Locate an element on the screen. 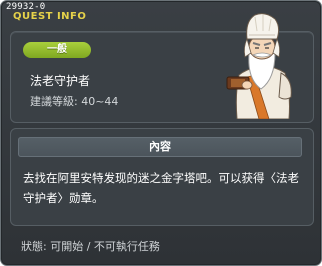 The height and width of the screenshot is (266, 322). window-title: QUEST INFO is located at coordinates (50, 16).